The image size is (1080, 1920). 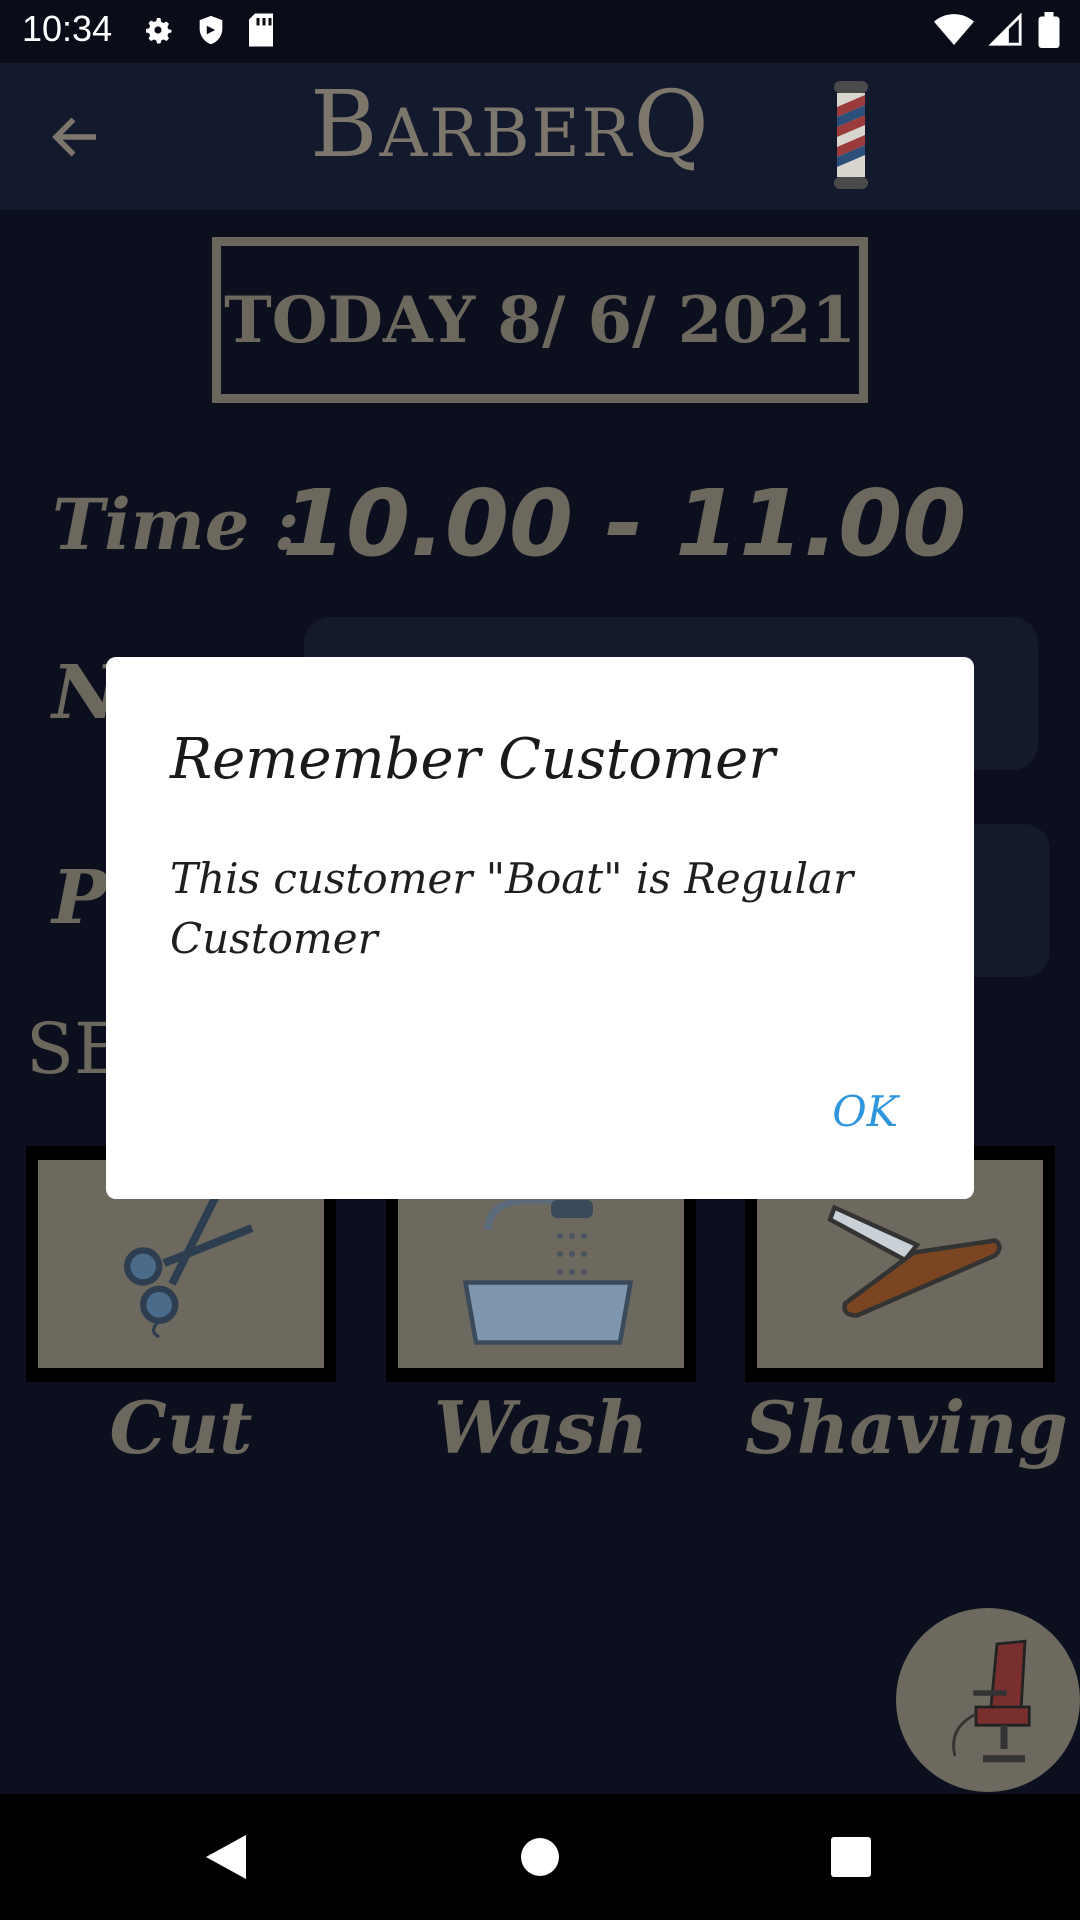 What do you see at coordinates (954, 29) in the screenshot?
I see `wifi-icon` at bounding box center [954, 29].